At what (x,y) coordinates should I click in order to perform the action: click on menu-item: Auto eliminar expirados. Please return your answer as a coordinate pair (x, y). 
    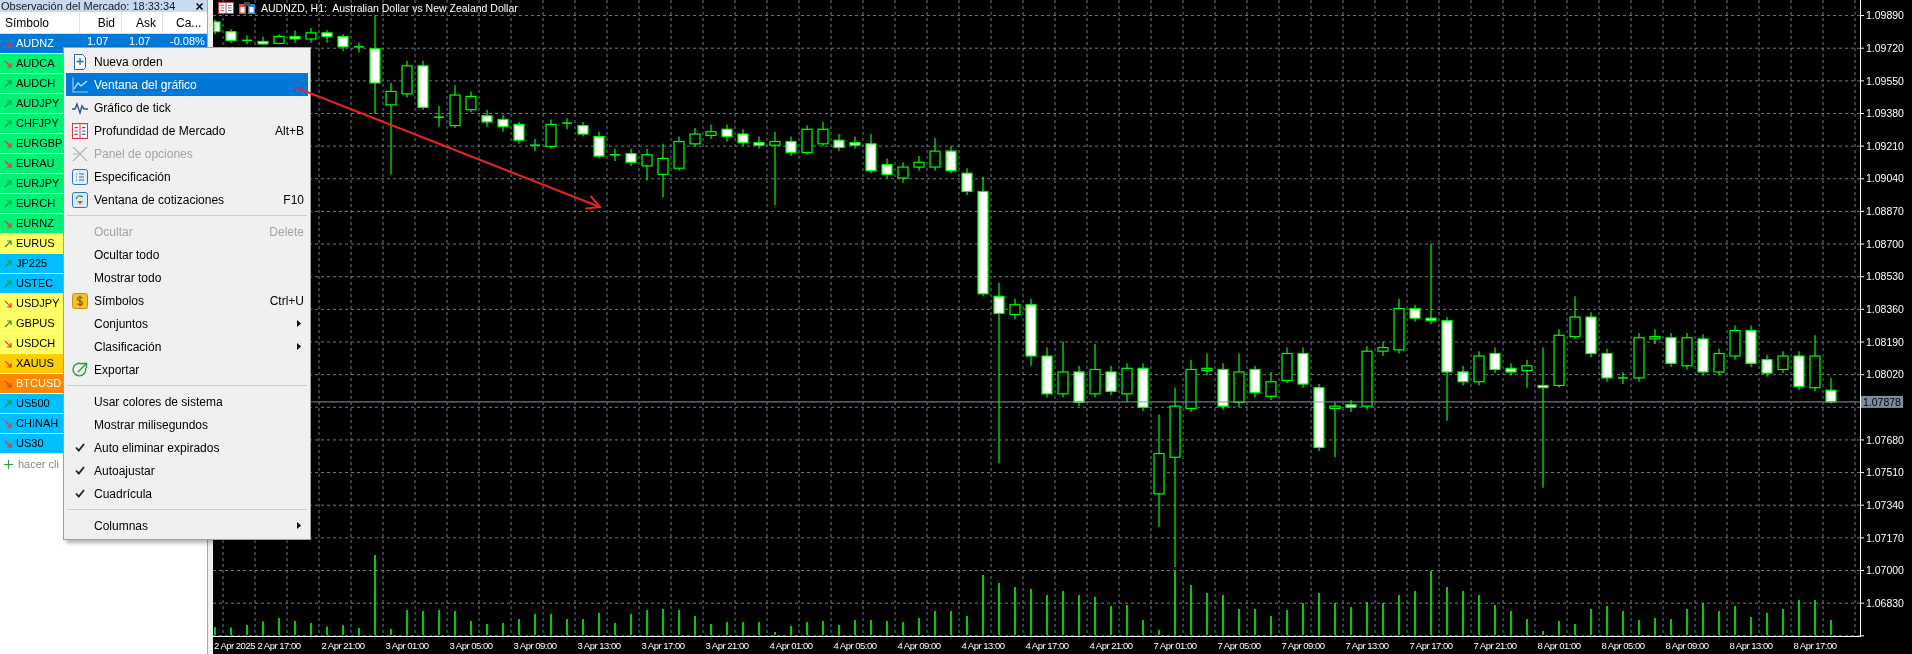
    Looking at the image, I should click on (187, 447).